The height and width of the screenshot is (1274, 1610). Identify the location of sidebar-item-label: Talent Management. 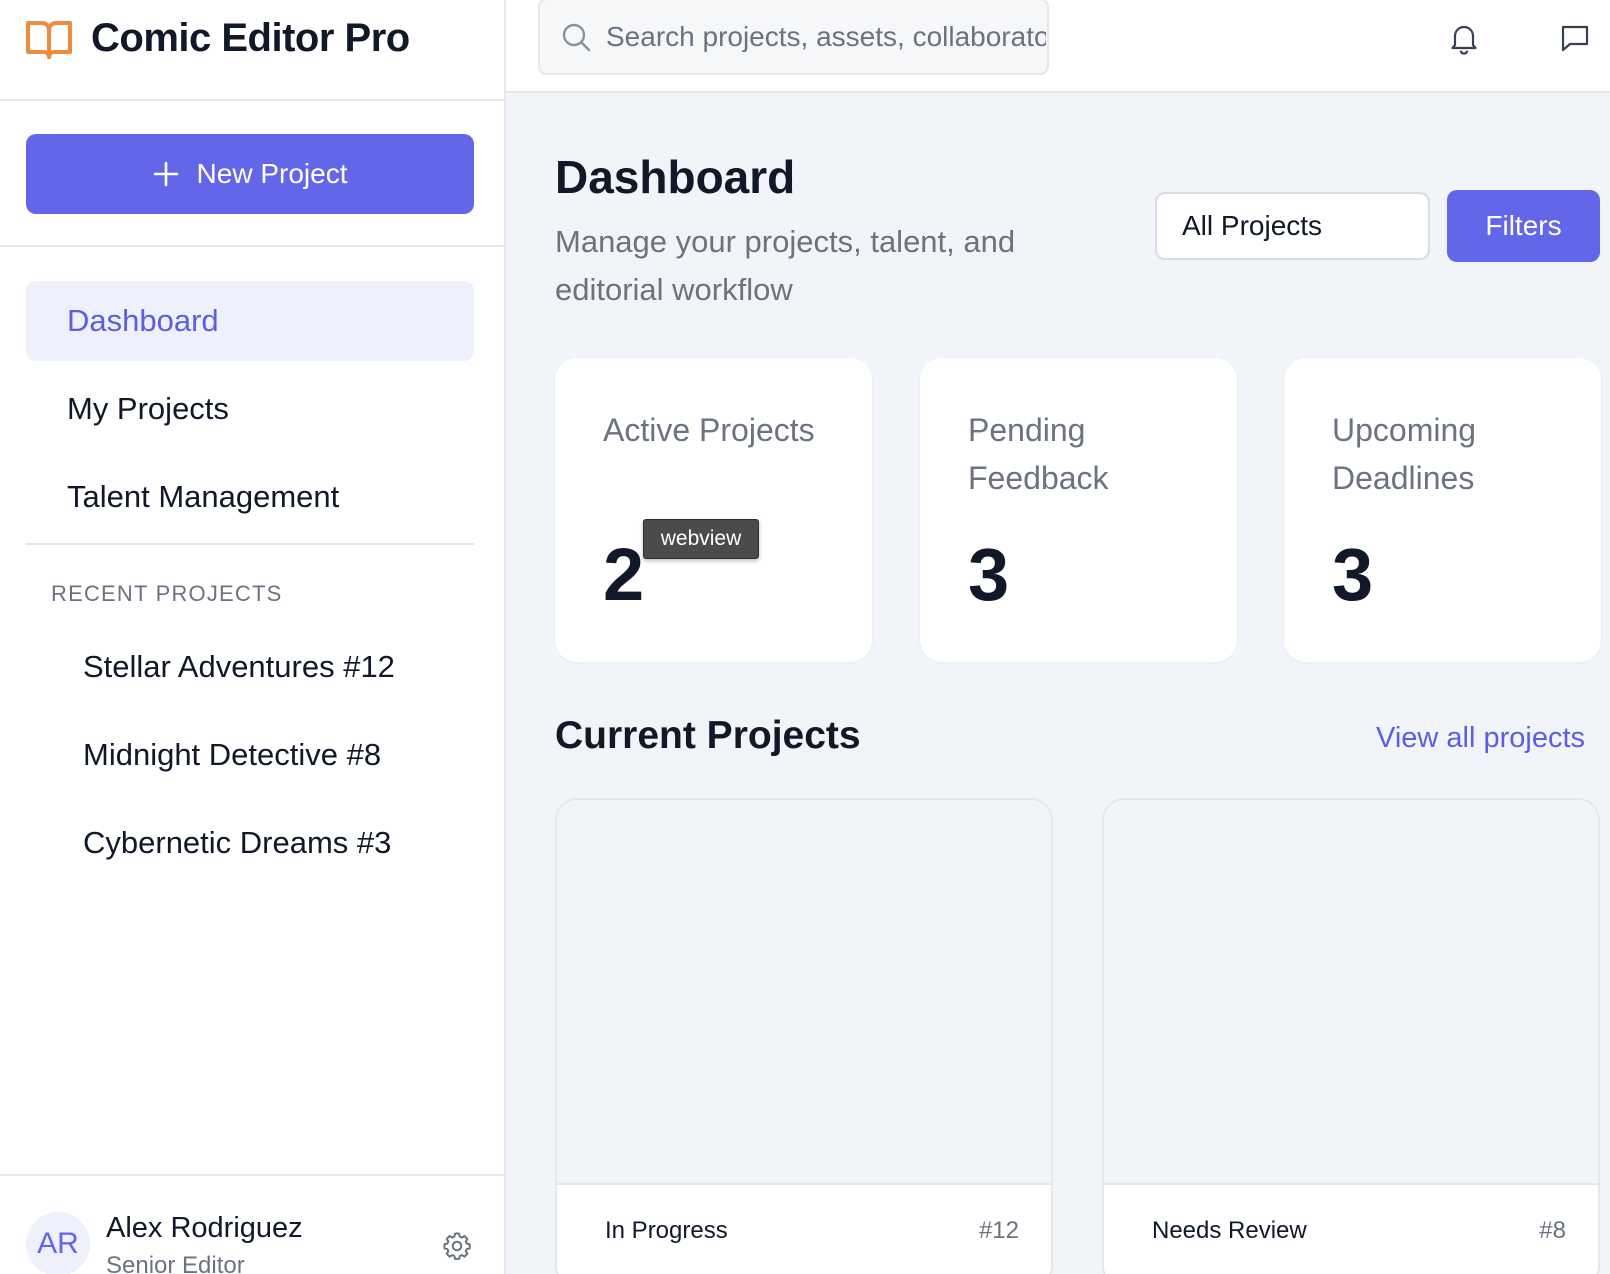
(203, 496).